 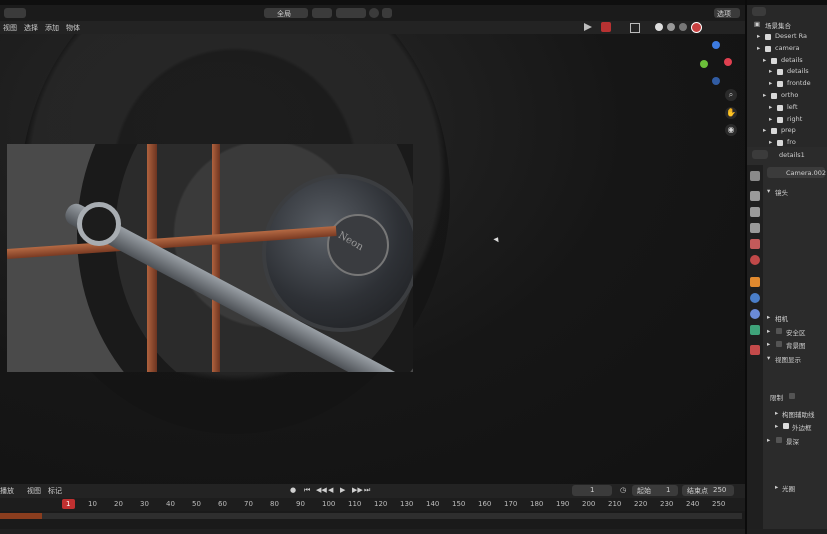 What do you see at coordinates (768, 440) in the screenshot?
I see `section-dof-toggle: ▸` at bounding box center [768, 440].